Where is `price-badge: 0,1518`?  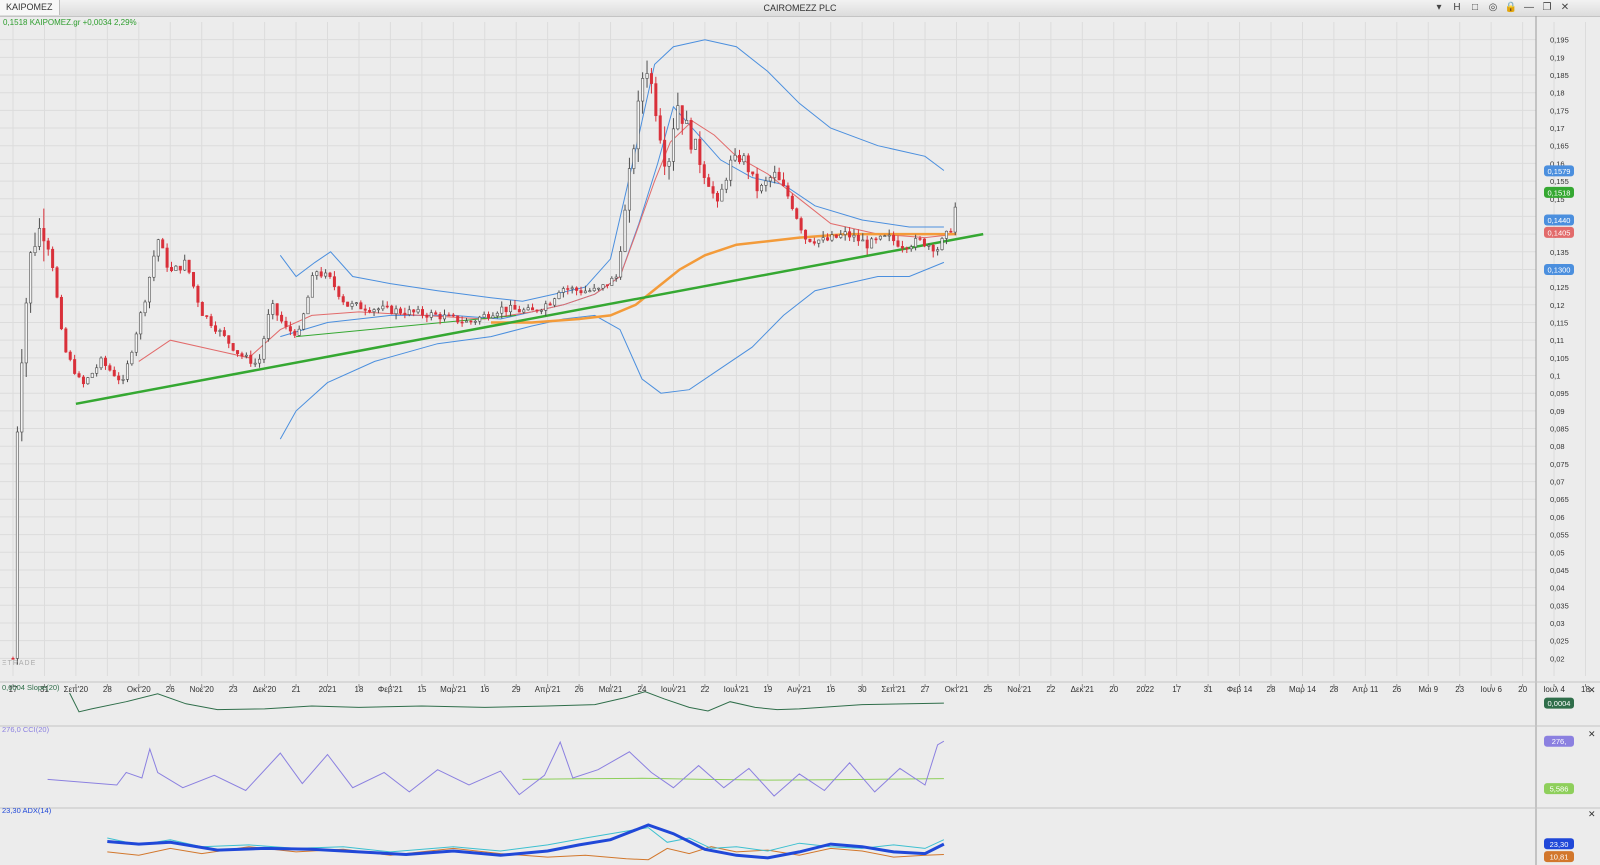
price-badge: 0,1518 is located at coordinates (1559, 192).